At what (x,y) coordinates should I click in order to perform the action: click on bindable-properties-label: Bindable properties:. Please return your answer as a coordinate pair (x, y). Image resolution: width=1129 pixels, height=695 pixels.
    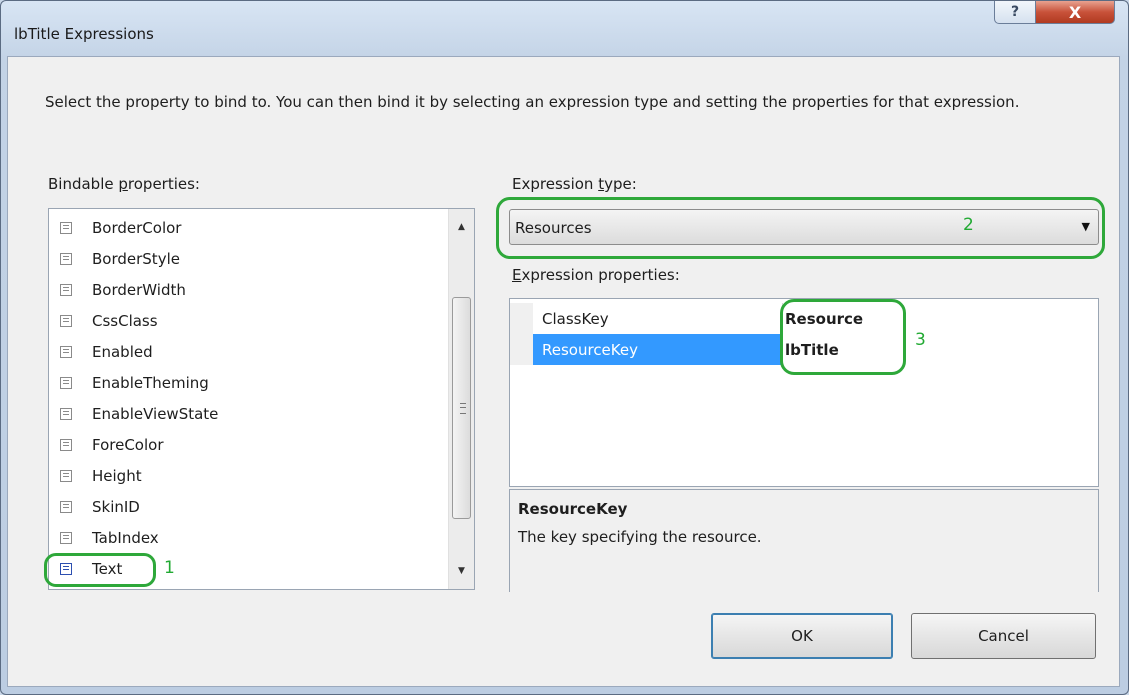
    Looking at the image, I should click on (124, 184).